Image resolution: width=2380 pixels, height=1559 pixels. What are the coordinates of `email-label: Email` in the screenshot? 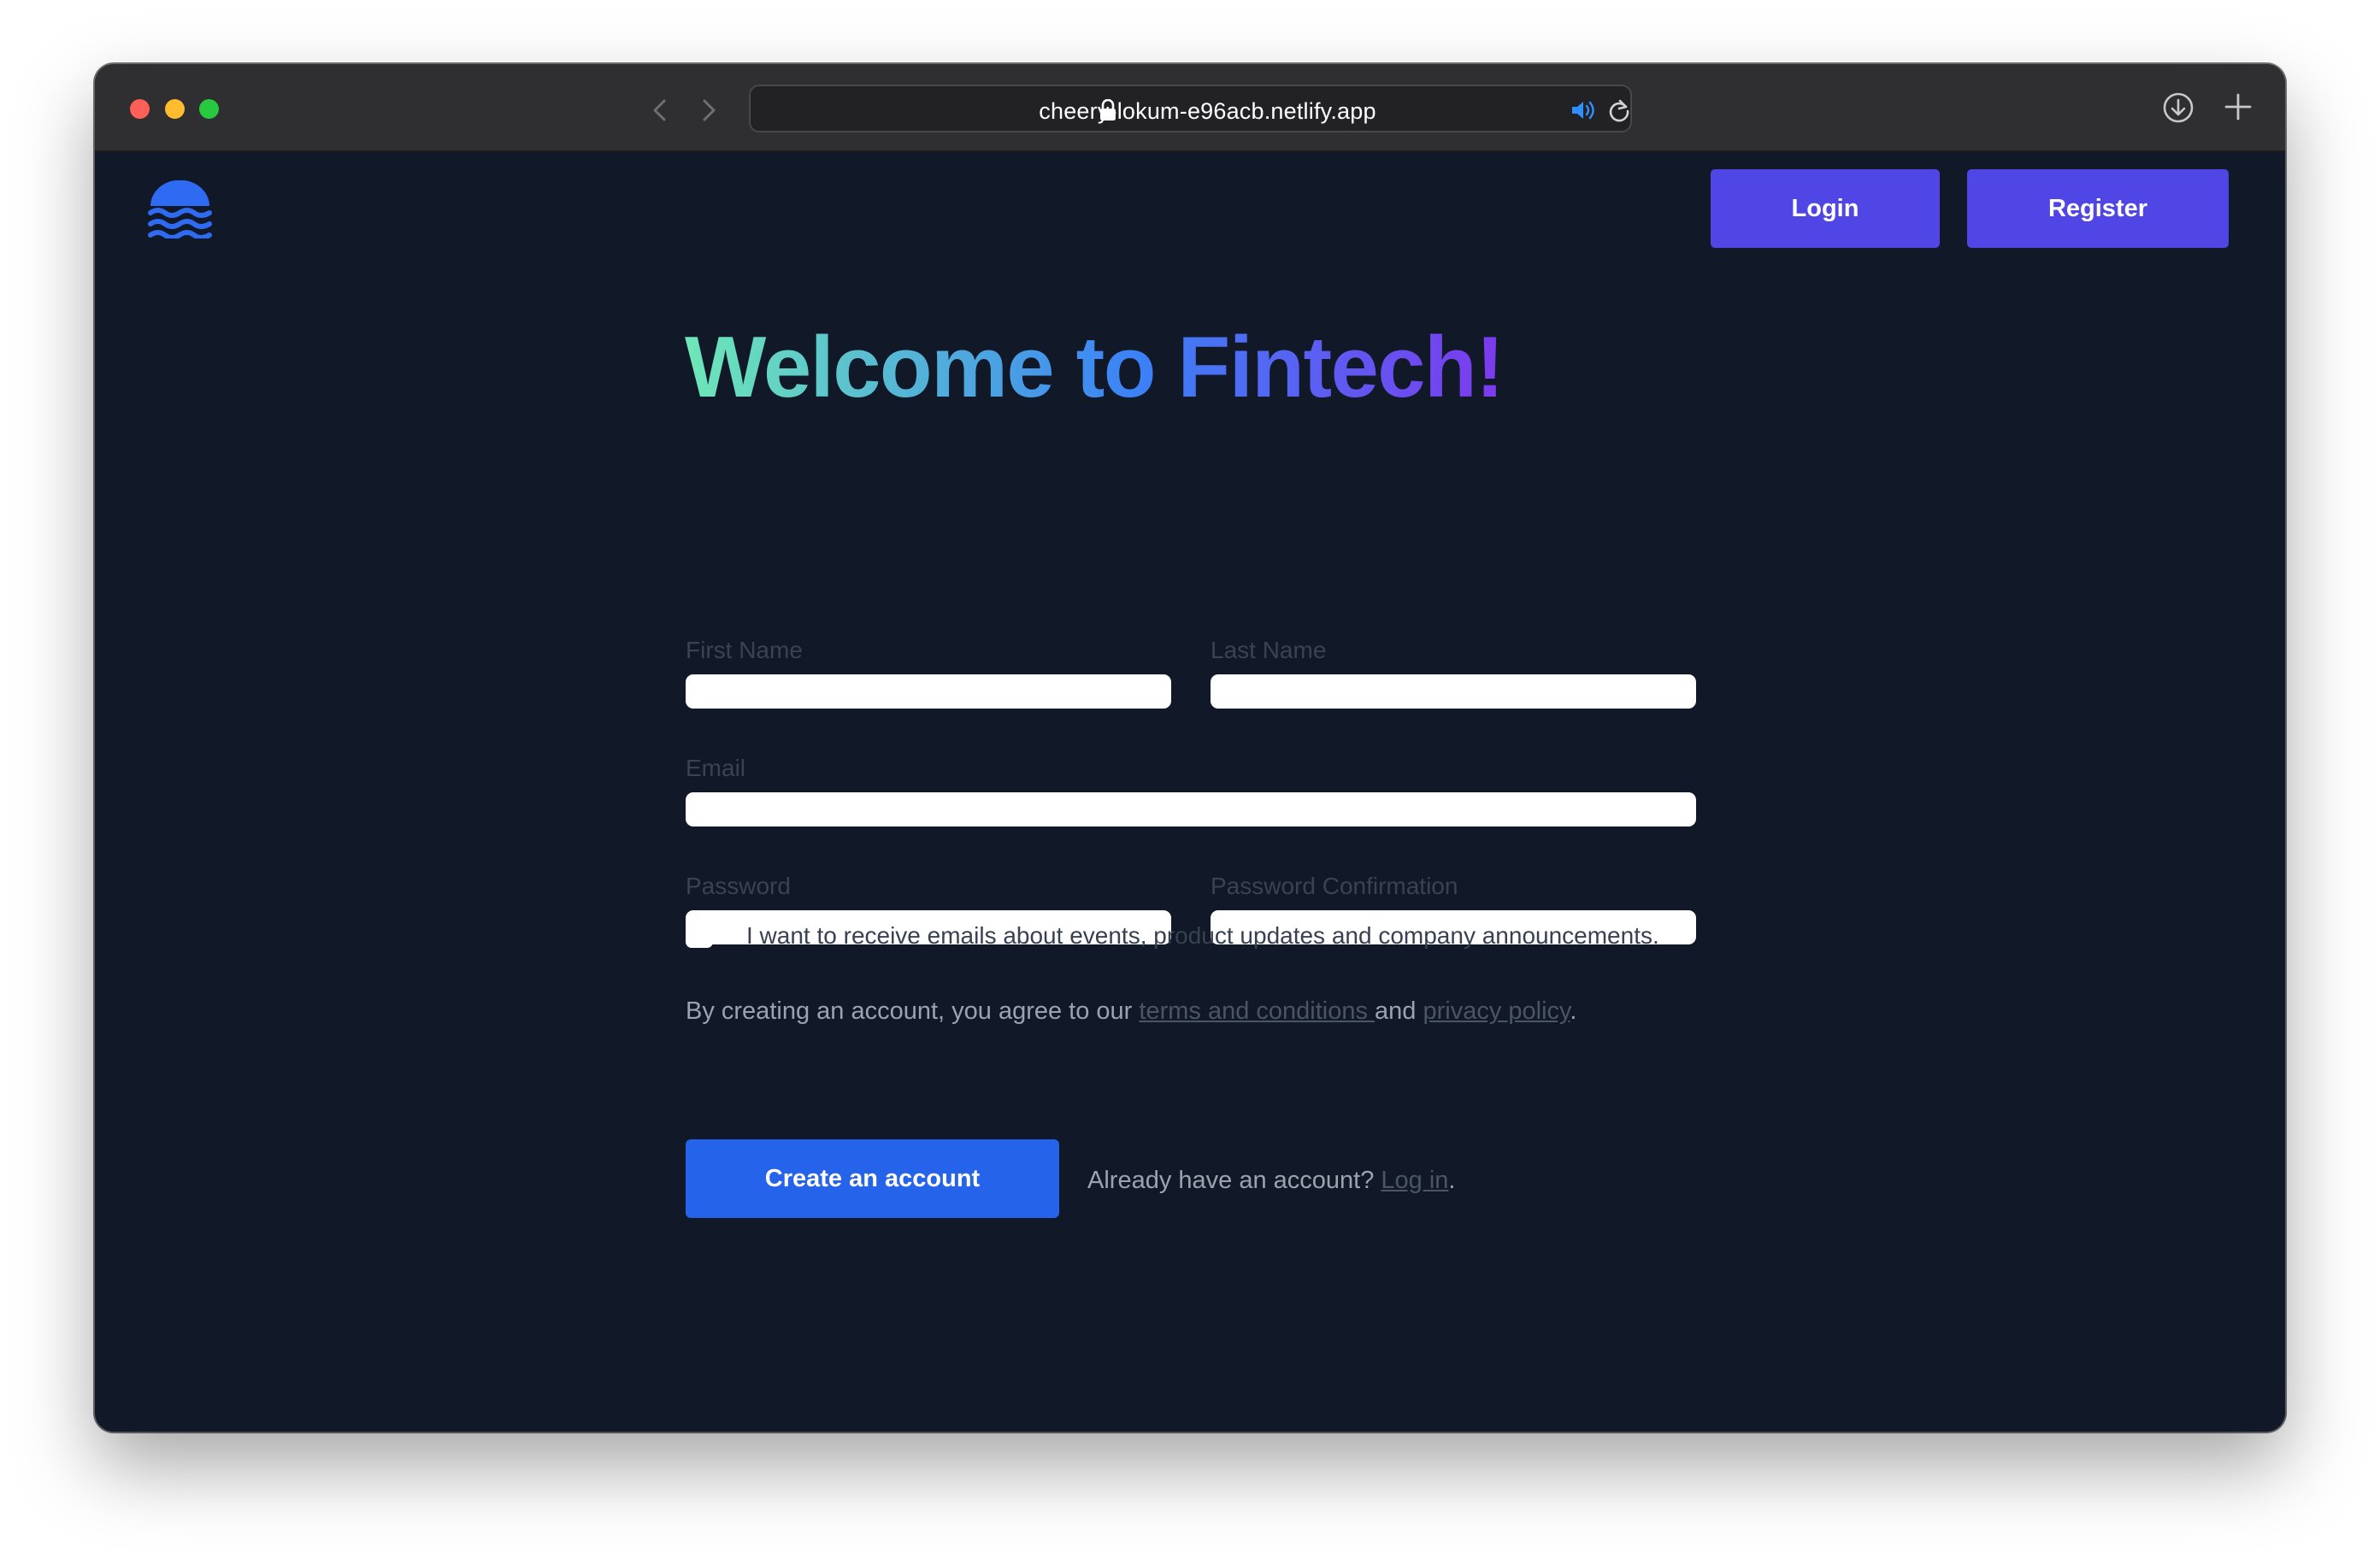 It's located at (716, 768).